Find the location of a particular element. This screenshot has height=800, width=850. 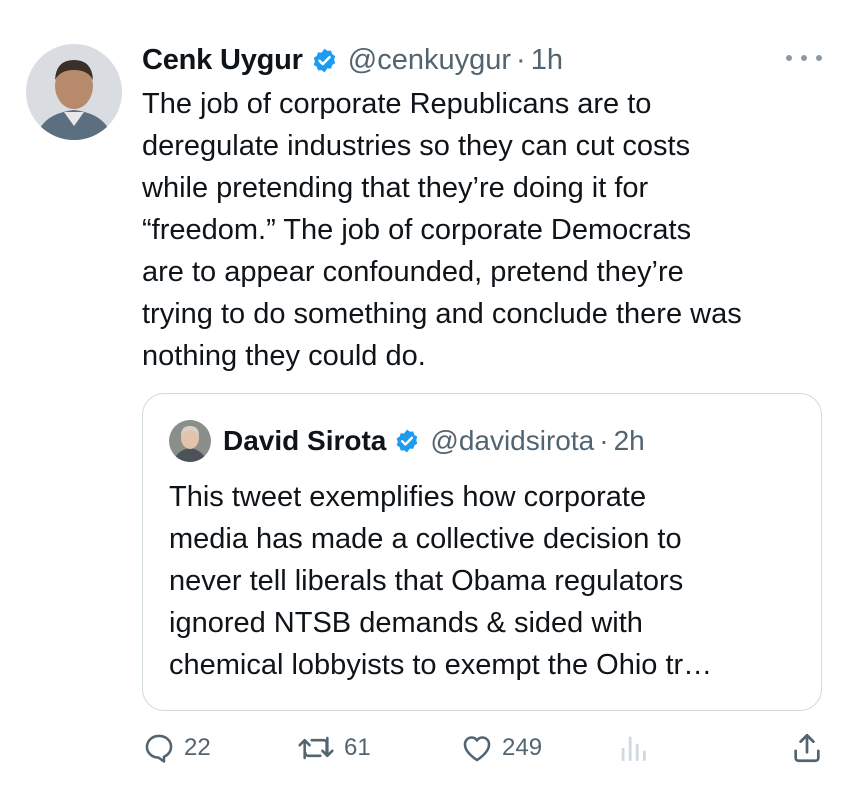

share-icon is located at coordinates (807, 748).